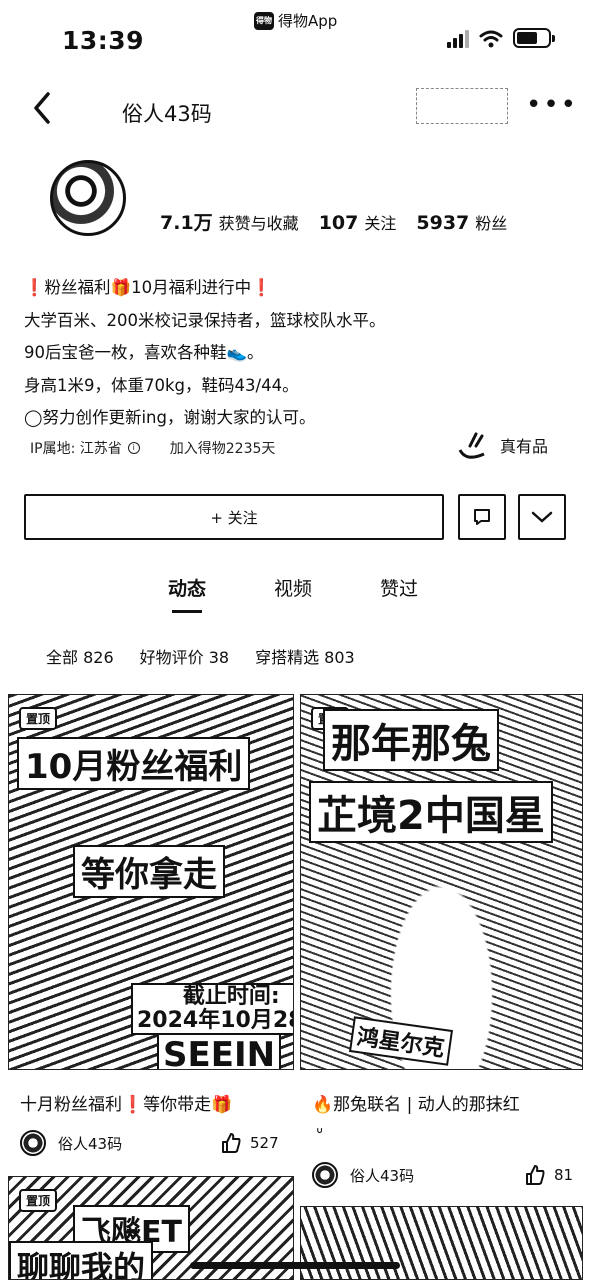  I want to click on dewu-app-icon: 得物, so click(264, 20).